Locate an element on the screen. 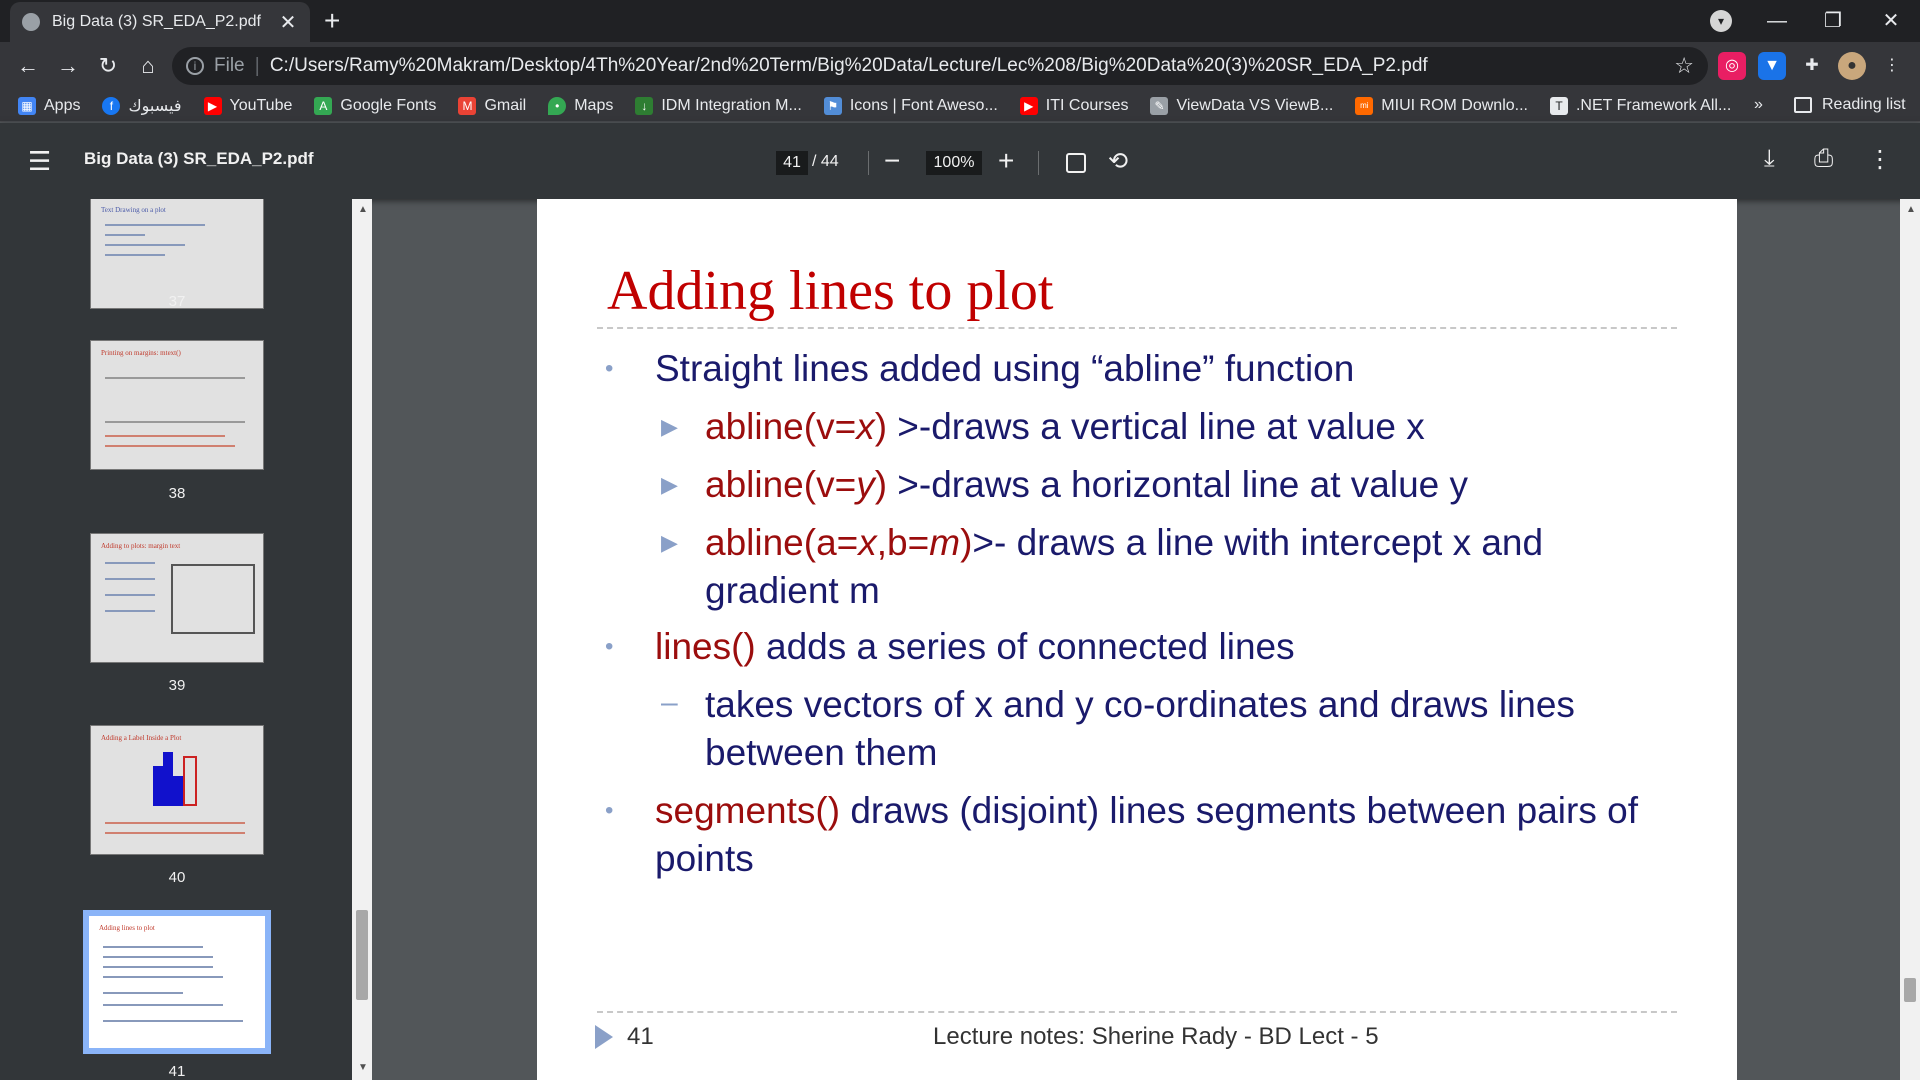  zoom-out-button: − is located at coordinates (892, 161).